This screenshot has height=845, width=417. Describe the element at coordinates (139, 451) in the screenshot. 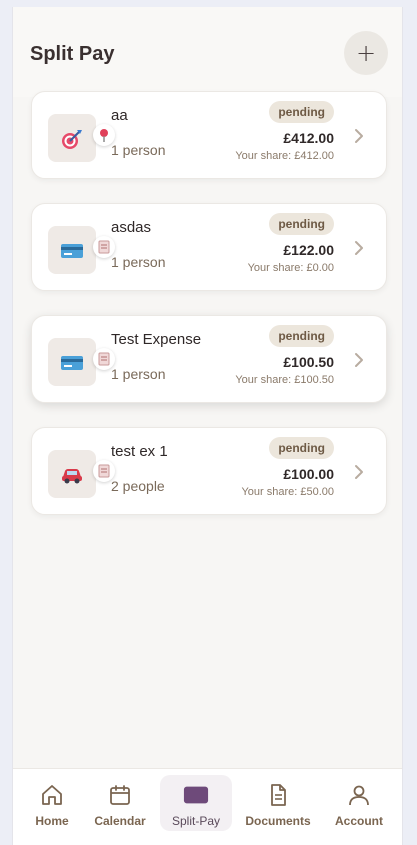

I see `expense-name: test ex 1` at that location.